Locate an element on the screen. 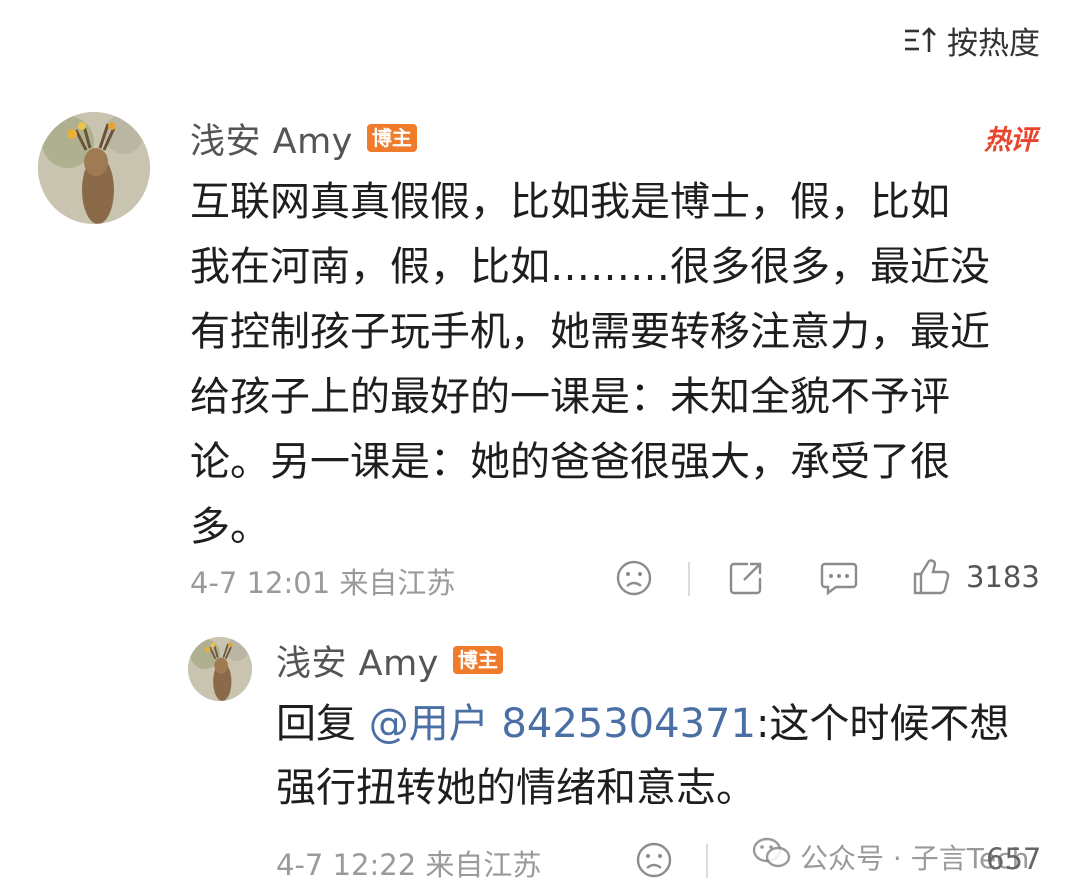  reply-divider is located at coordinates (707, 861).